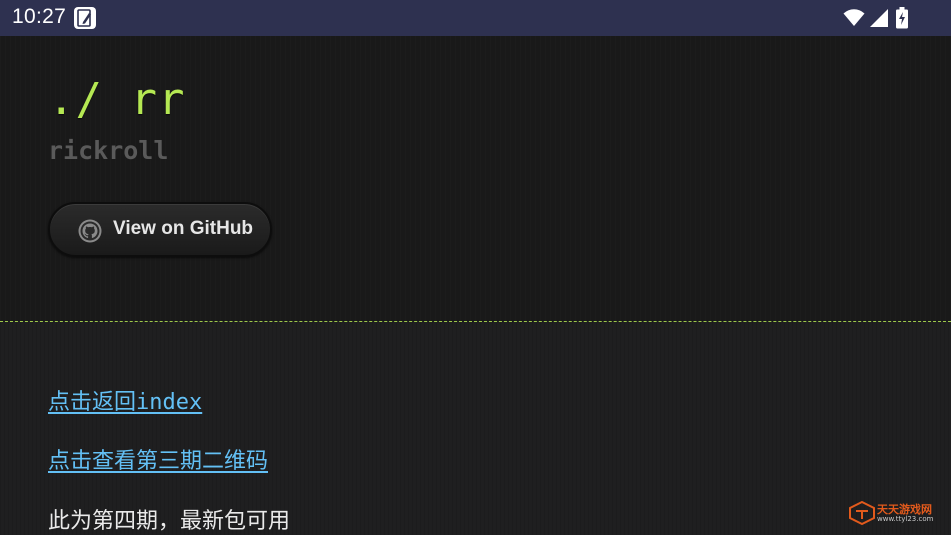 The height and width of the screenshot is (535, 951). What do you see at coordinates (158, 459) in the screenshot?
I see `view-third-qrcode-link: 点击查看第三期二维码` at bounding box center [158, 459].